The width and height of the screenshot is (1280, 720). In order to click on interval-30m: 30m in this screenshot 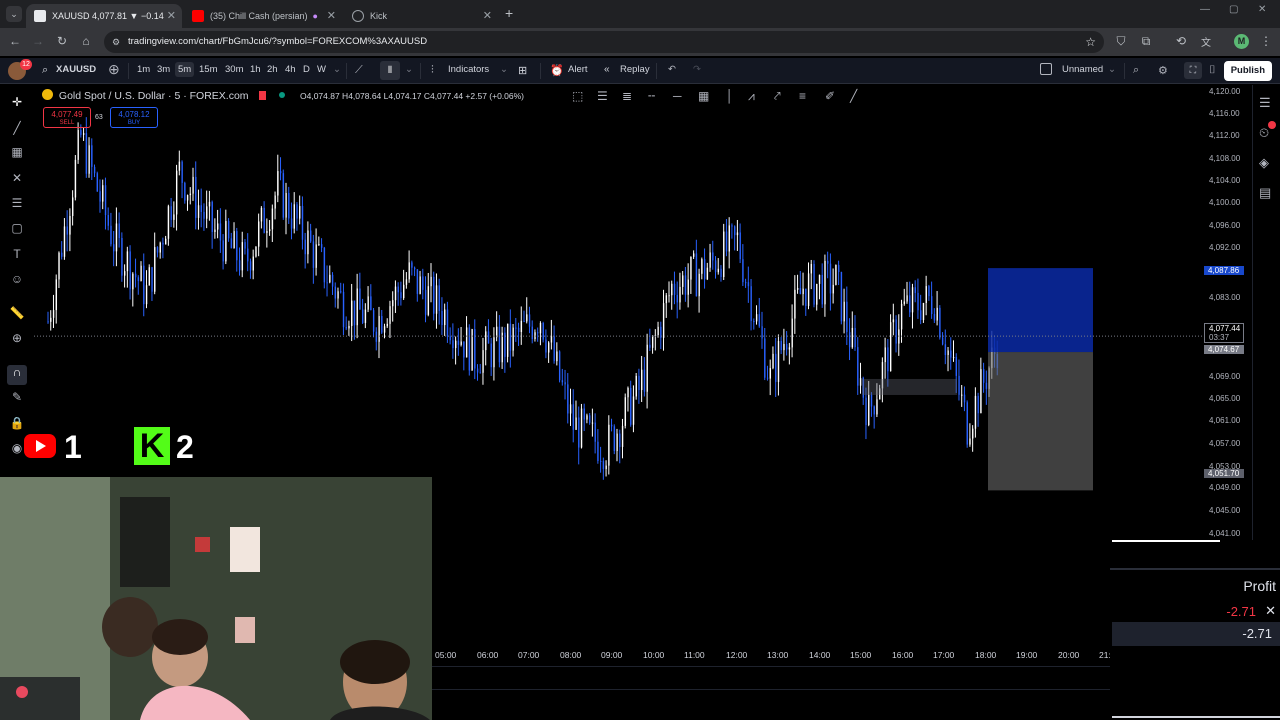, I will do `click(234, 69)`.